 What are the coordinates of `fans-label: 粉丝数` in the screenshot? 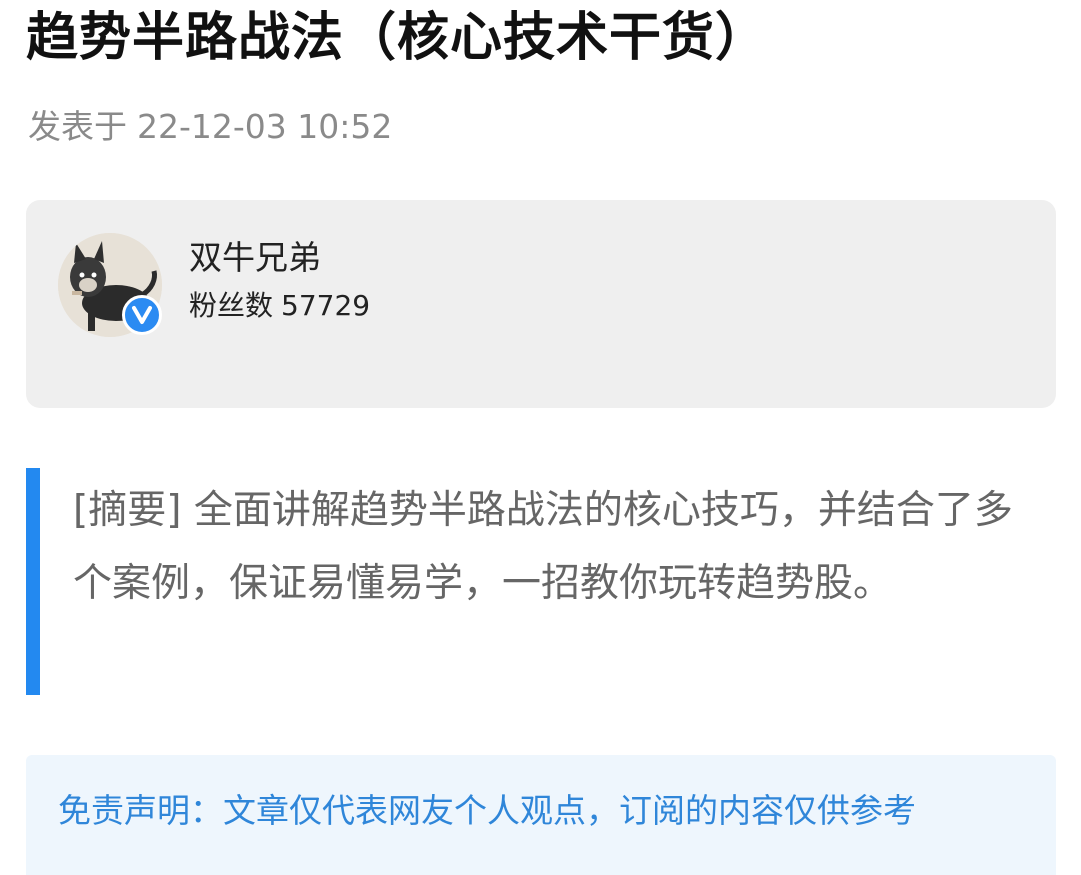 It's located at (231, 305).